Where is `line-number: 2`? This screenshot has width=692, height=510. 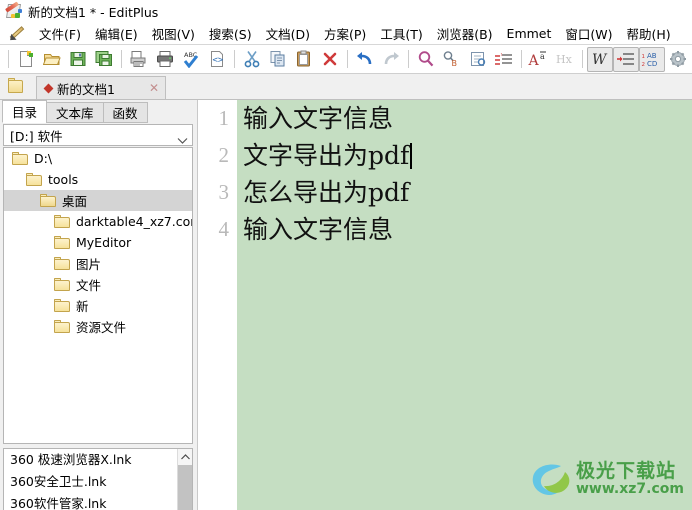 line-number: 2 is located at coordinates (224, 155).